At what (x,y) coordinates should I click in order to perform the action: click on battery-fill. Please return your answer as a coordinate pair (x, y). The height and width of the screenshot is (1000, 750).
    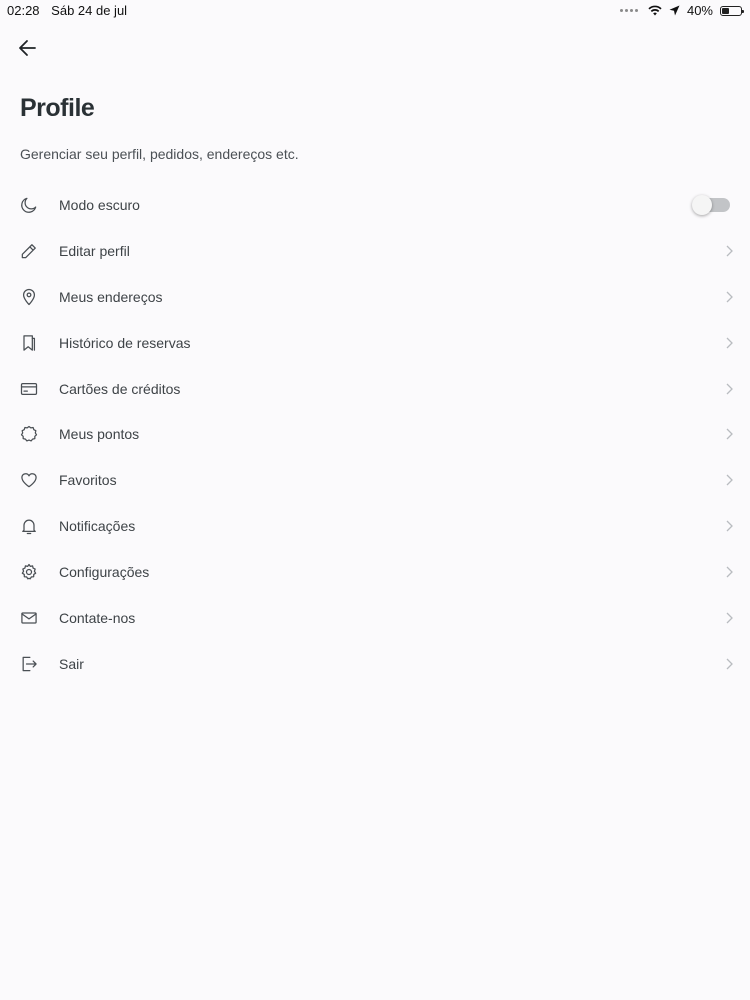
    Looking at the image, I should click on (725, 10).